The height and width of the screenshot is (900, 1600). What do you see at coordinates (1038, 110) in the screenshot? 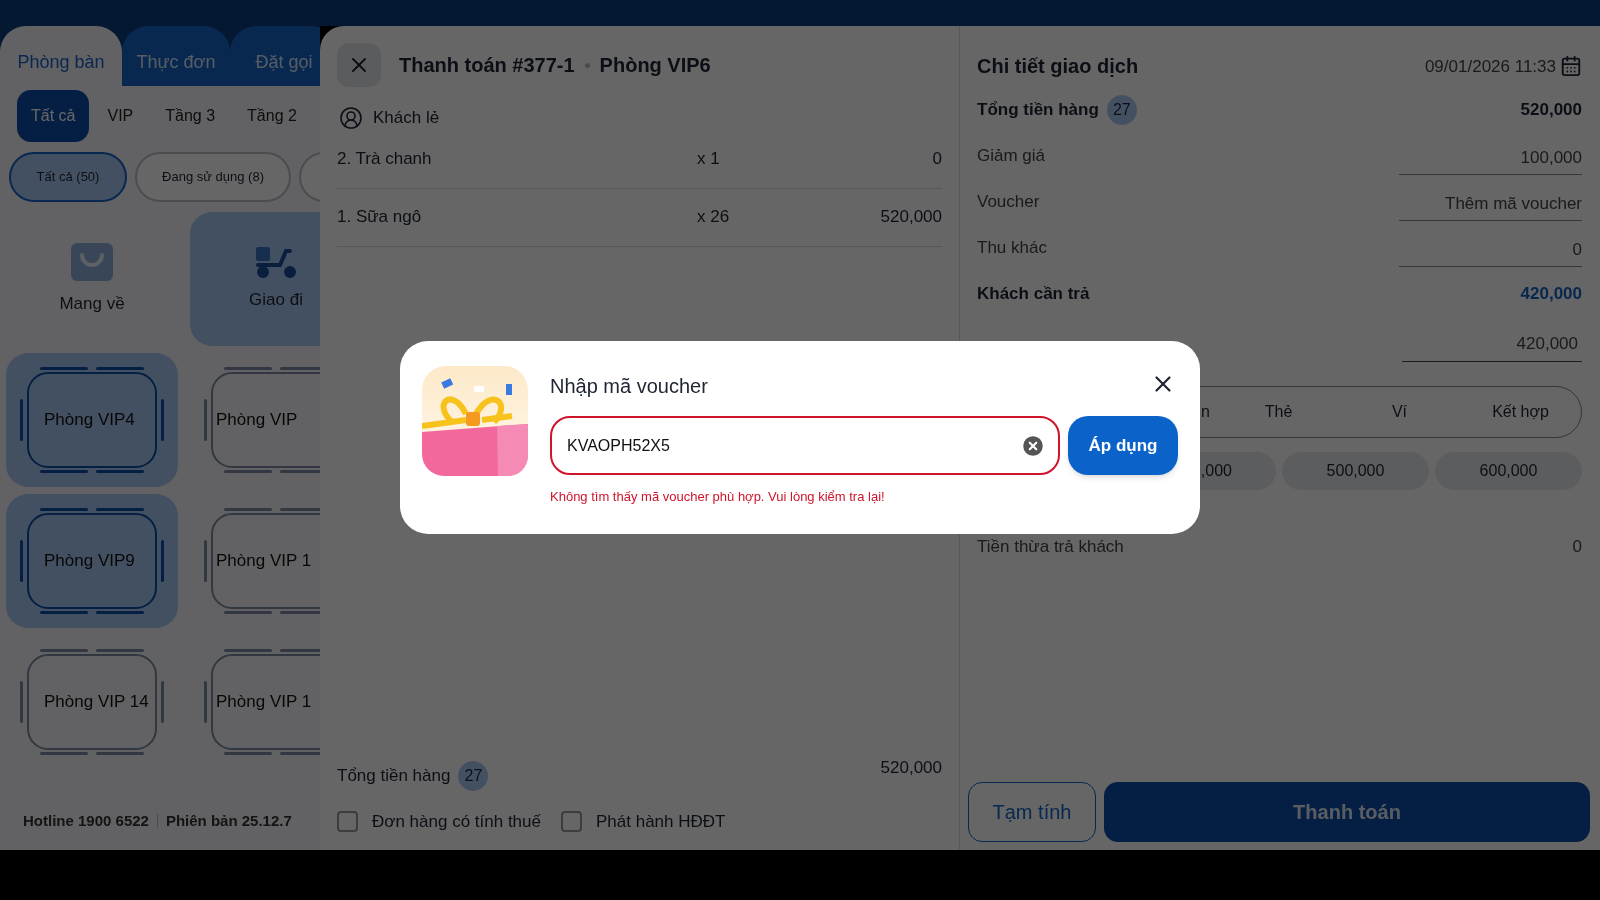
I see `detail-label: Tổng tiền hàng` at bounding box center [1038, 110].